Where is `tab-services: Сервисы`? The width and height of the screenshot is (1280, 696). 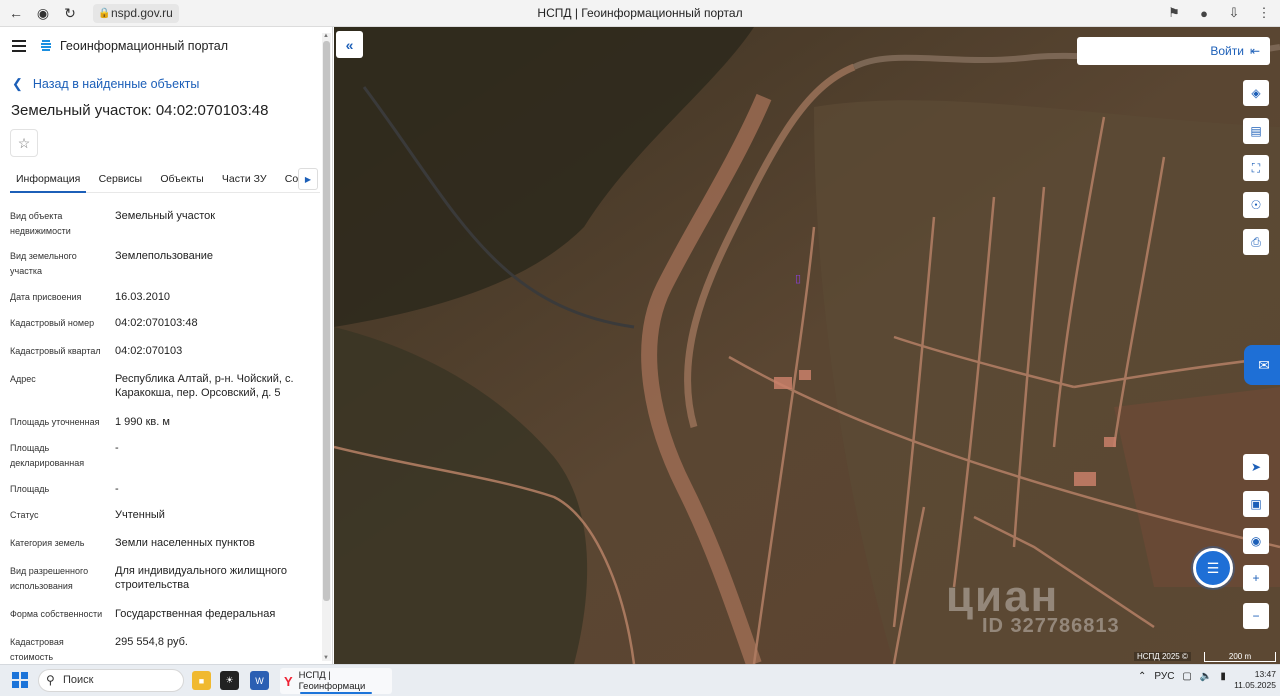
tab-services: Сервисы is located at coordinates (121, 181).